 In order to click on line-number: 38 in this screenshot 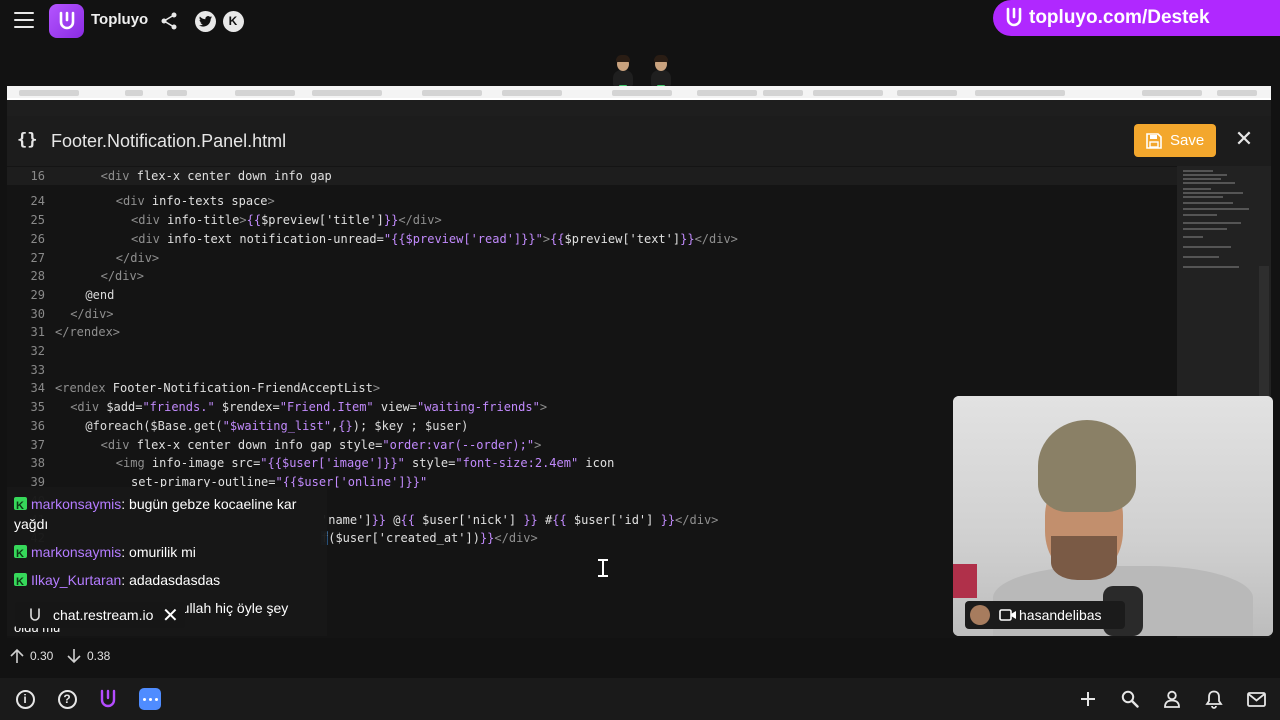, I will do `click(37, 463)`.